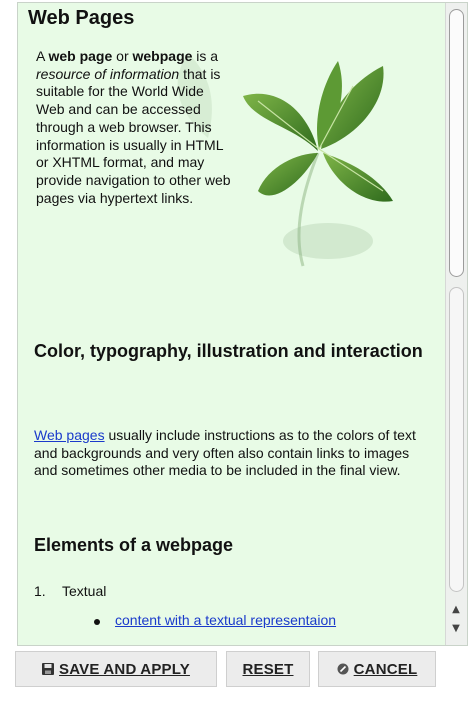  I want to click on reset-button-label: RESET, so click(268, 669).